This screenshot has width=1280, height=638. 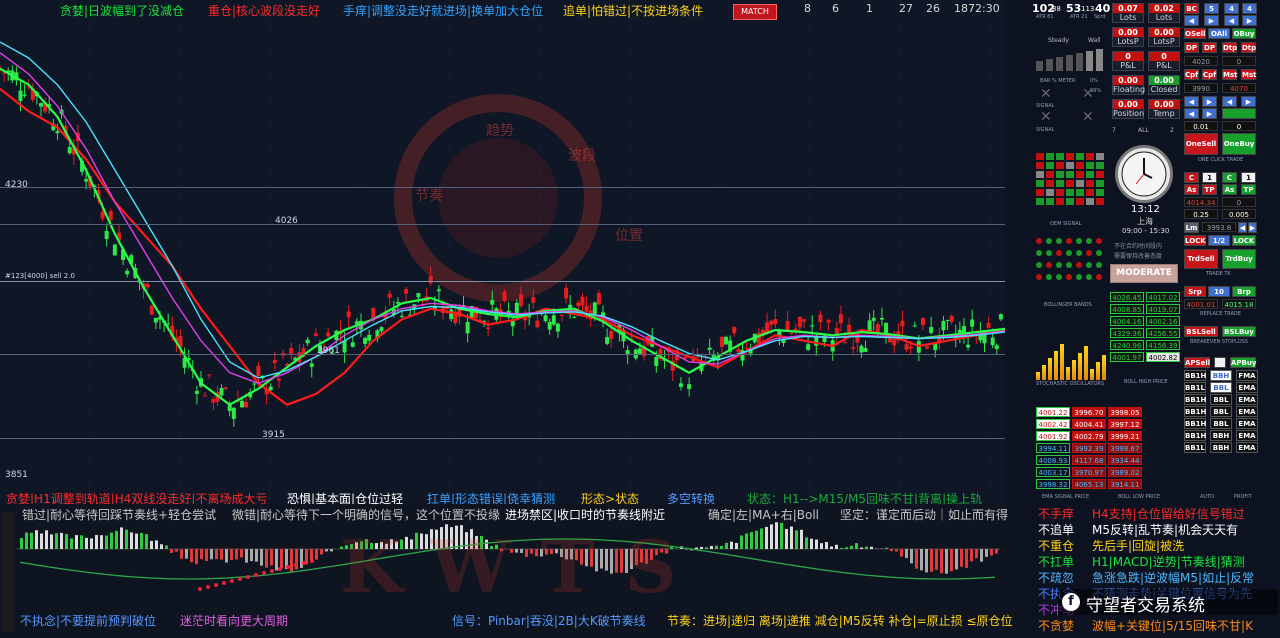 What do you see at coordinates (1191, 227) in the screenshot?
I see `lm-button: Lm` at bounding box center [1191, 227].